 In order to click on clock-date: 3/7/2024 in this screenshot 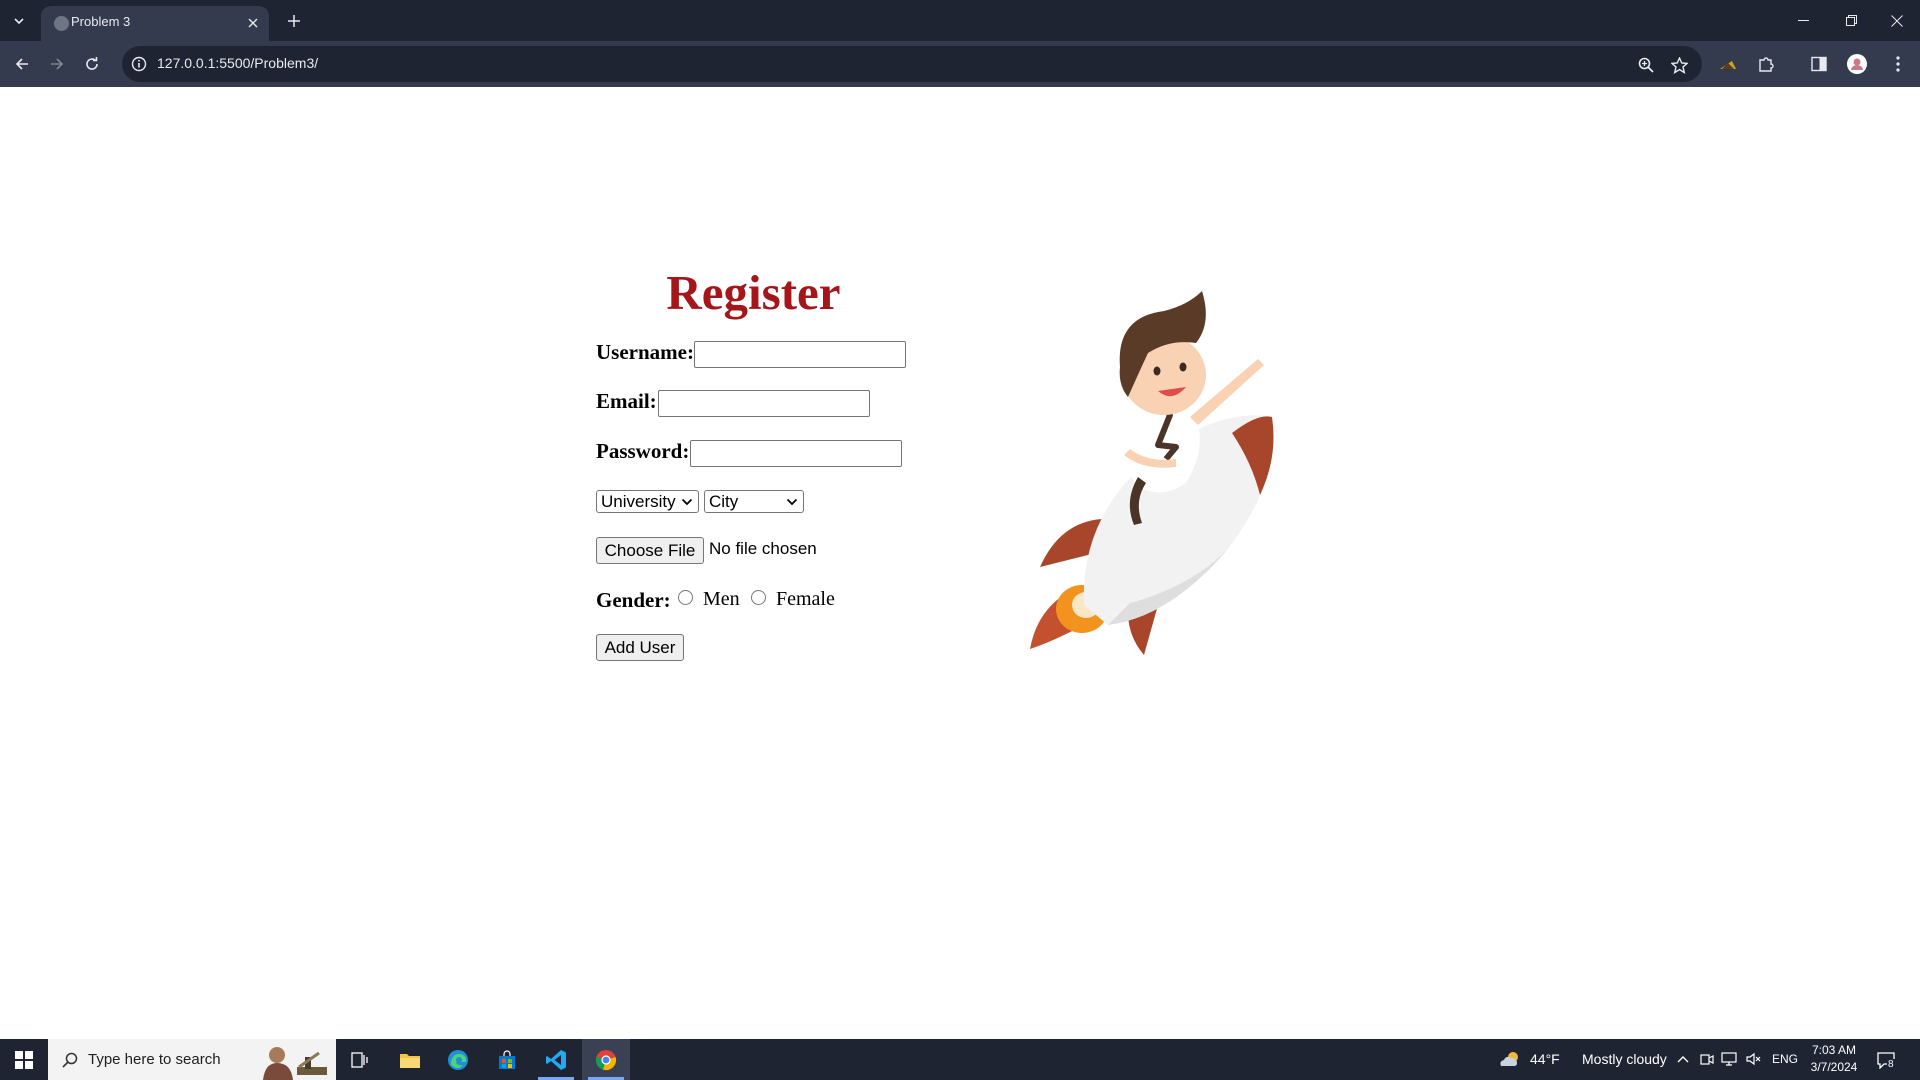, I will do `click(1834, 1067)`.